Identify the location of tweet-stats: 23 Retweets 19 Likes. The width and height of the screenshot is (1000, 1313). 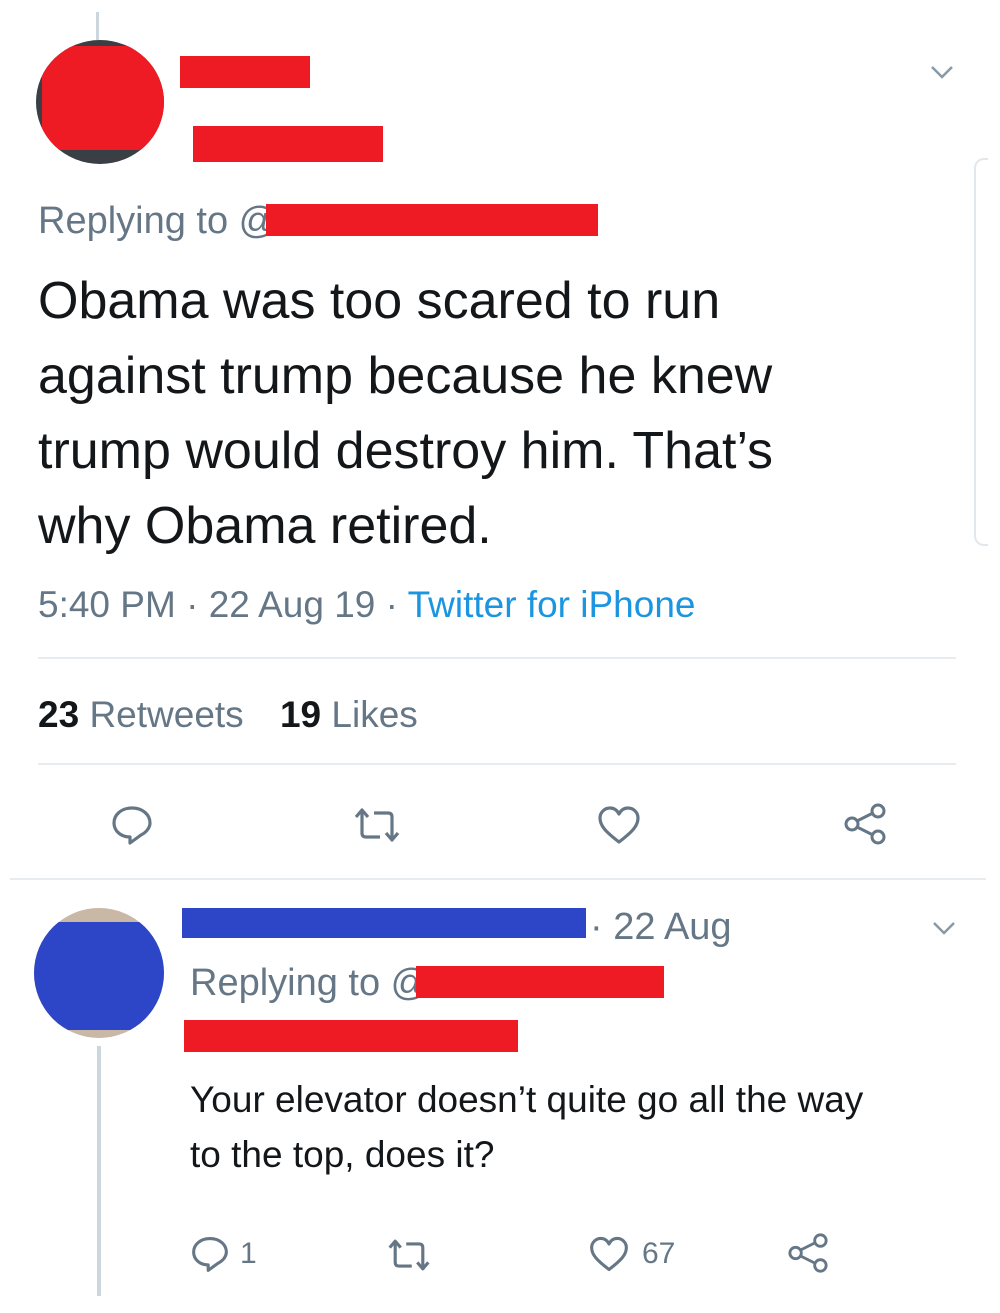
(228, 715).